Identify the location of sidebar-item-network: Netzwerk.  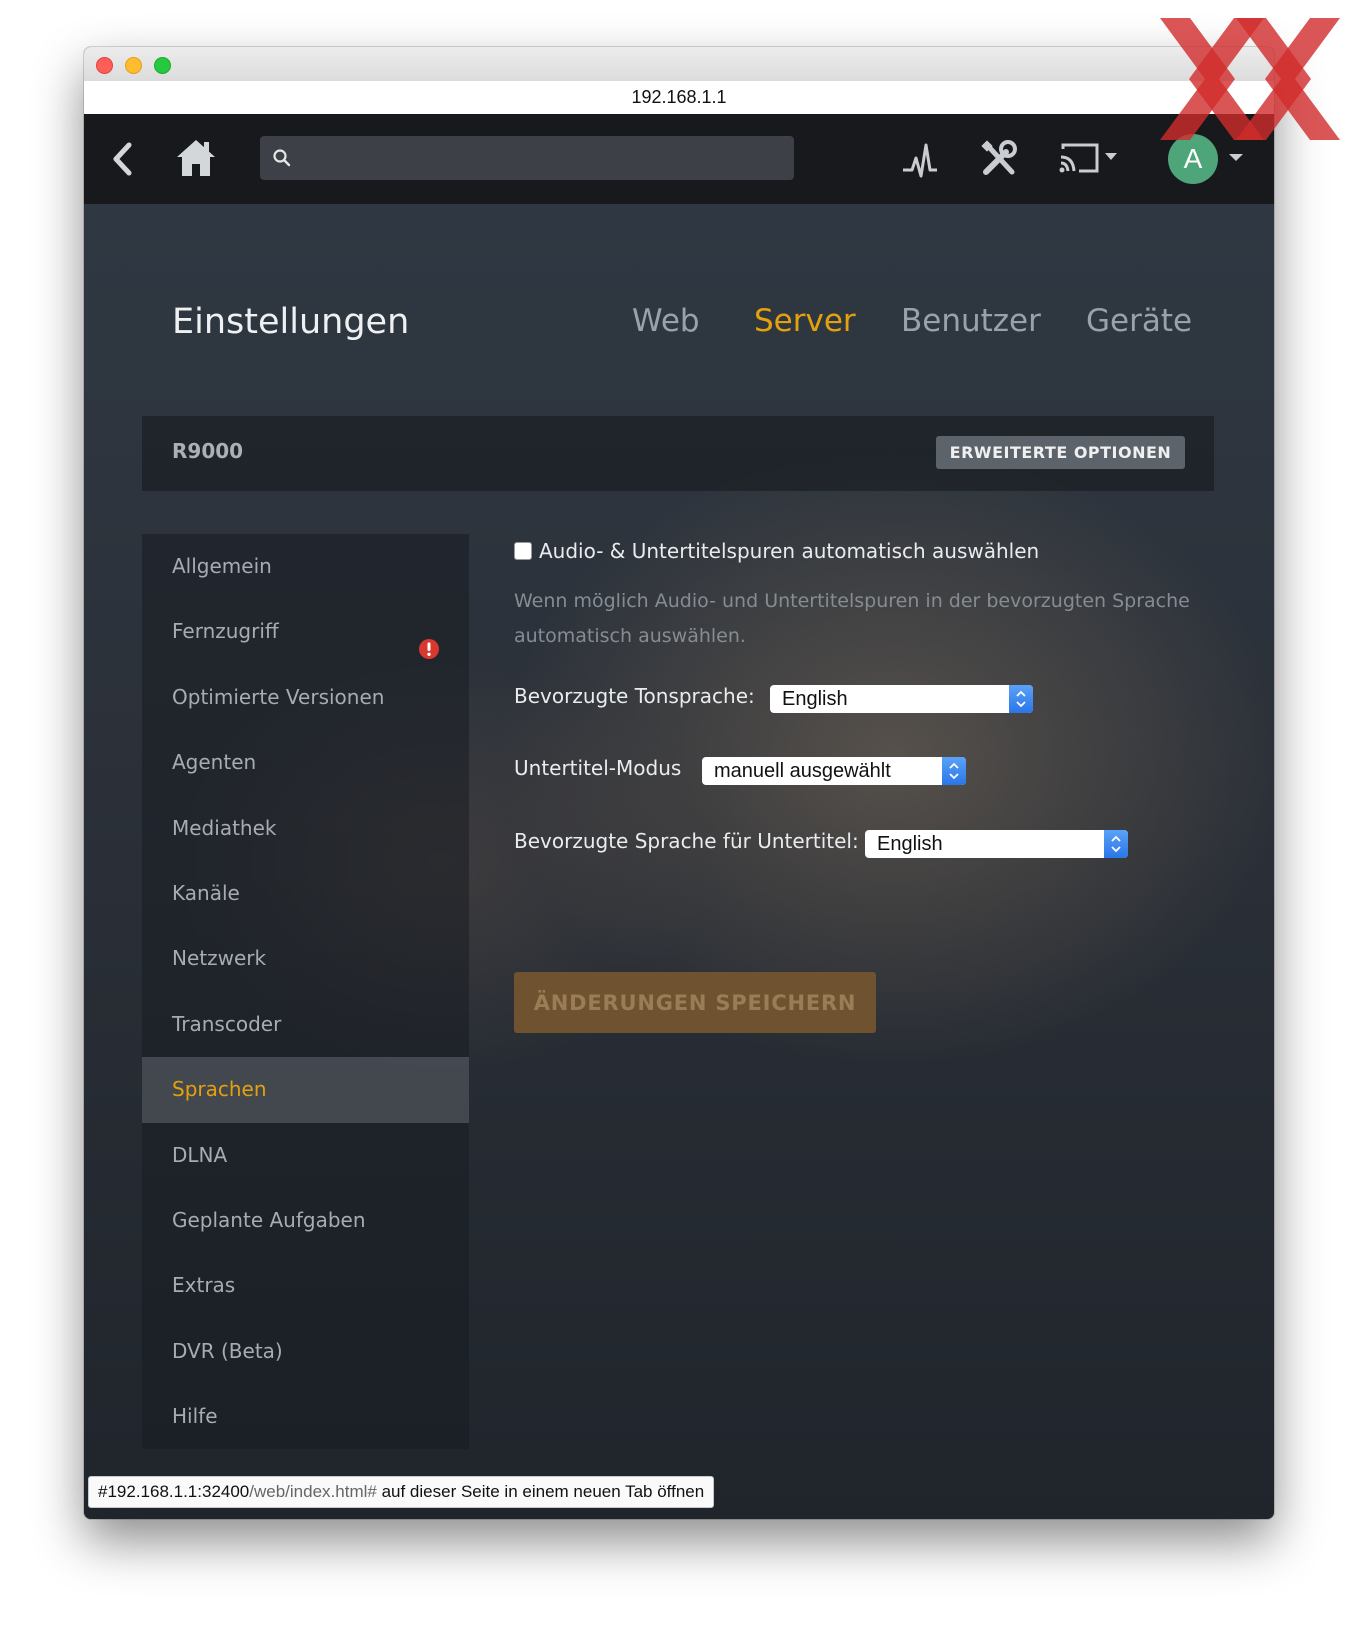
(305, 958).